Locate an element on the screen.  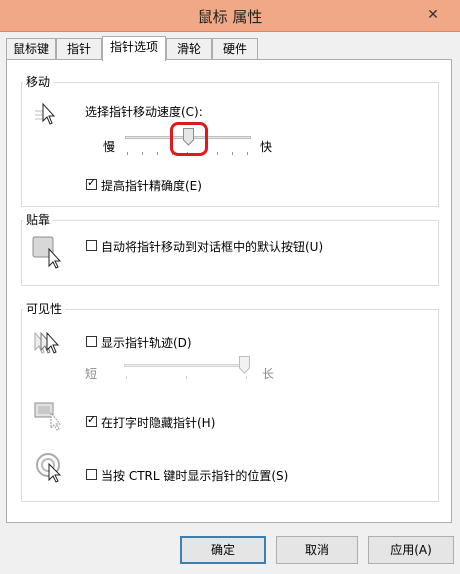
ok-button: 确定 is located at coordinates (223, 550).